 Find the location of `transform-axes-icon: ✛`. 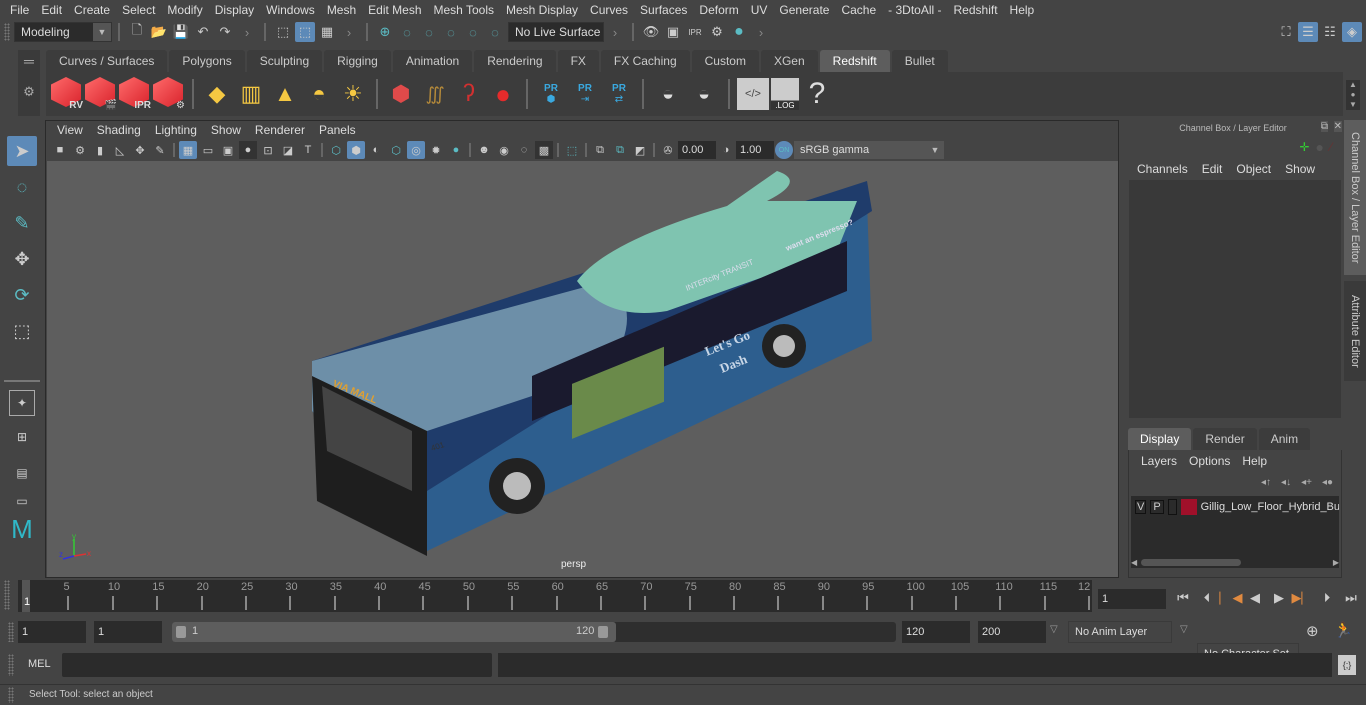

transform-axes-icon: ✛ is located at coordinates (1304, 147).